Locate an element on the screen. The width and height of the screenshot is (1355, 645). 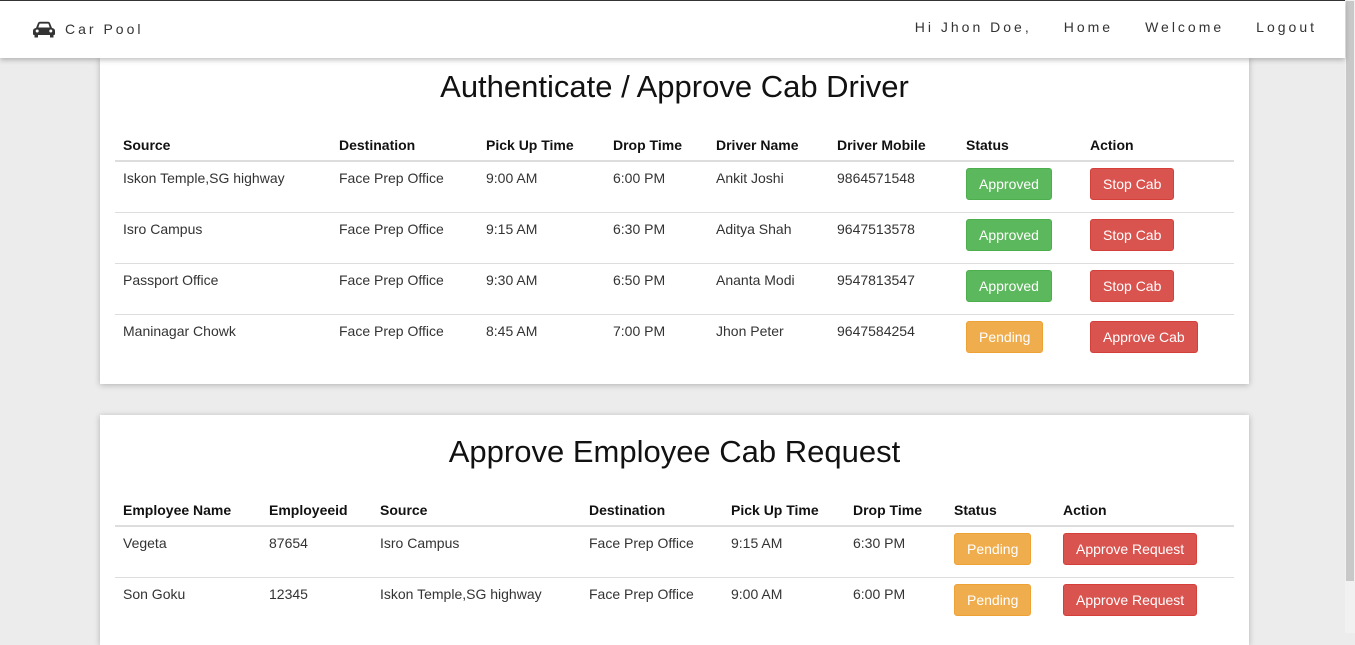
brand-name: Car Pool is located at coordinates (104, 29).